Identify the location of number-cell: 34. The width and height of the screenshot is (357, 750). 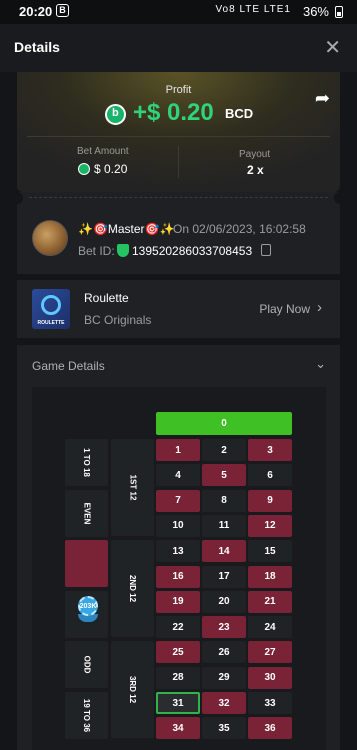
(178, 728).